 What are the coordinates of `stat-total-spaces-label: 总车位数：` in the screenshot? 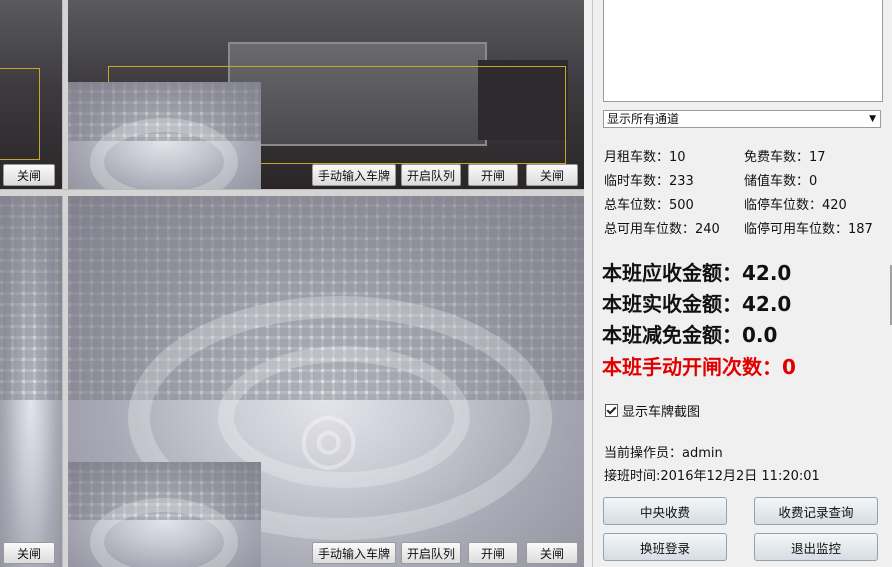 It's located at (637, 205).